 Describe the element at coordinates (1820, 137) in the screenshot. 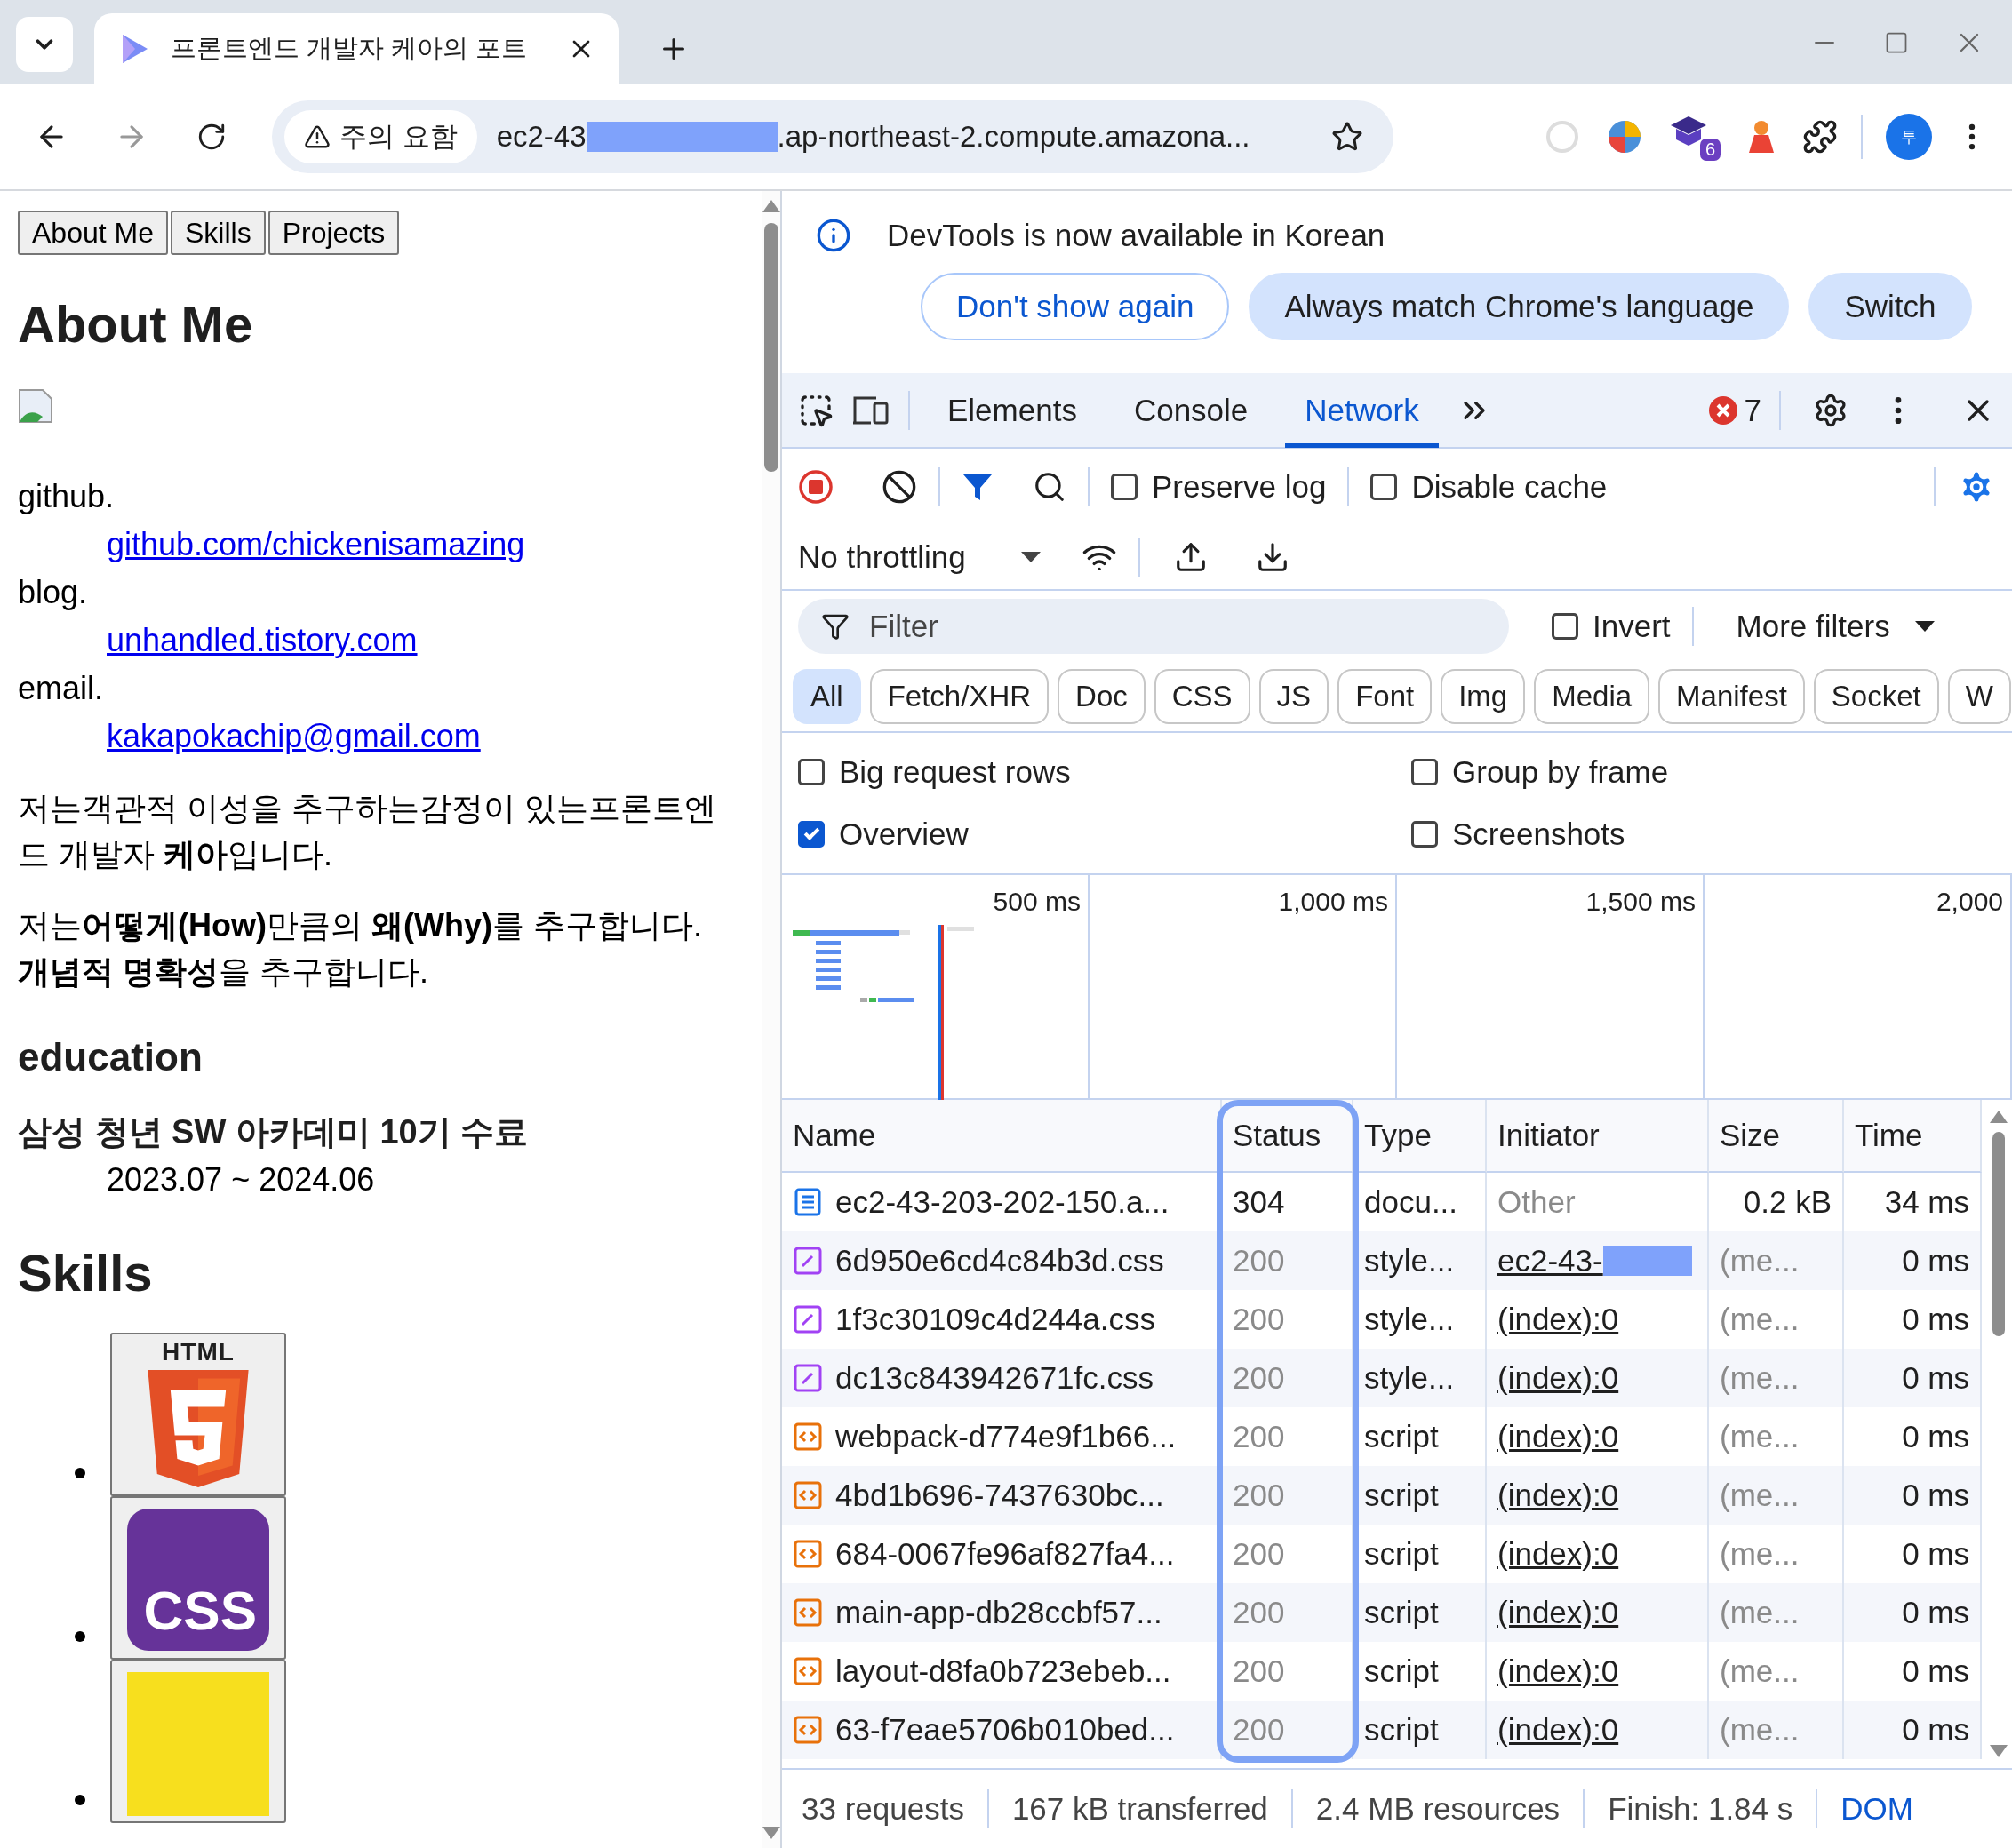

I see `extensions-icon` at that location.